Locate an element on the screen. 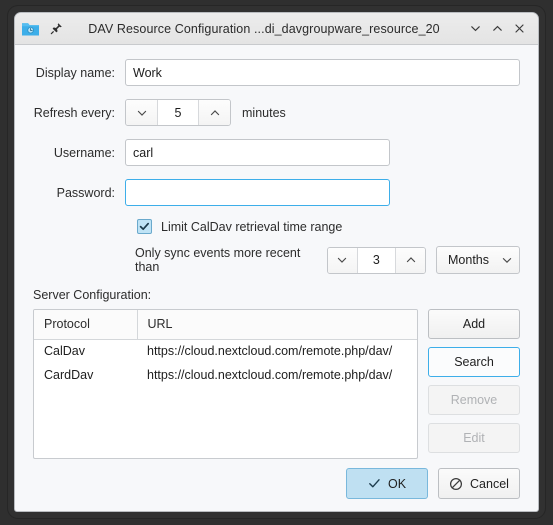 The height and width of the screenshot is (525, 553). username-row: Username: carl is located at coordinates (276, 152).